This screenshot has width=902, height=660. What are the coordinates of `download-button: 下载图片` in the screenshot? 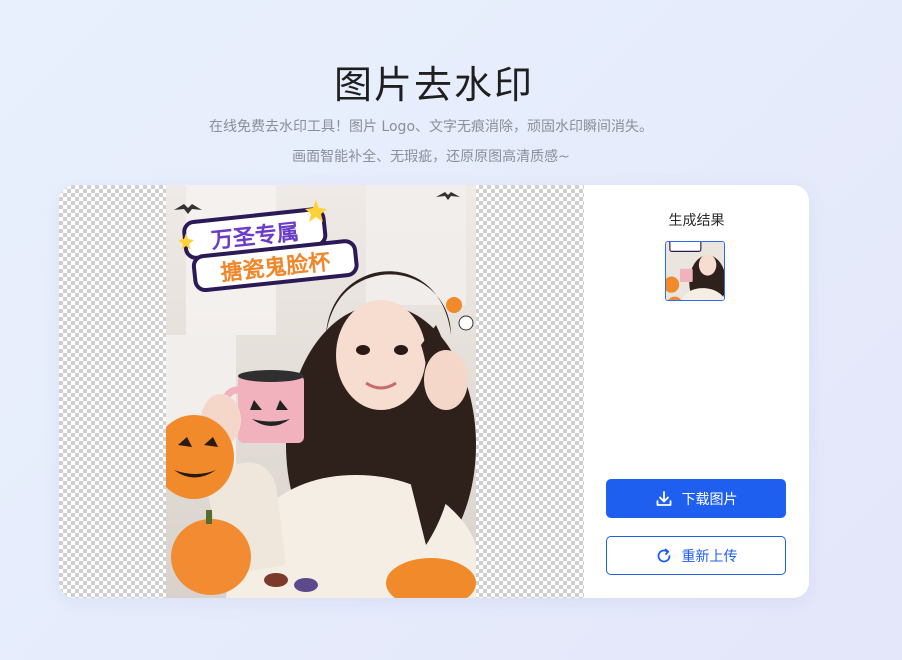 It's located at (696, 498).